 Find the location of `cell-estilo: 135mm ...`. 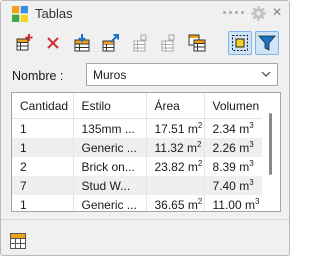

cell-estilo: 135mm ... is located at coordinates (109, 128).